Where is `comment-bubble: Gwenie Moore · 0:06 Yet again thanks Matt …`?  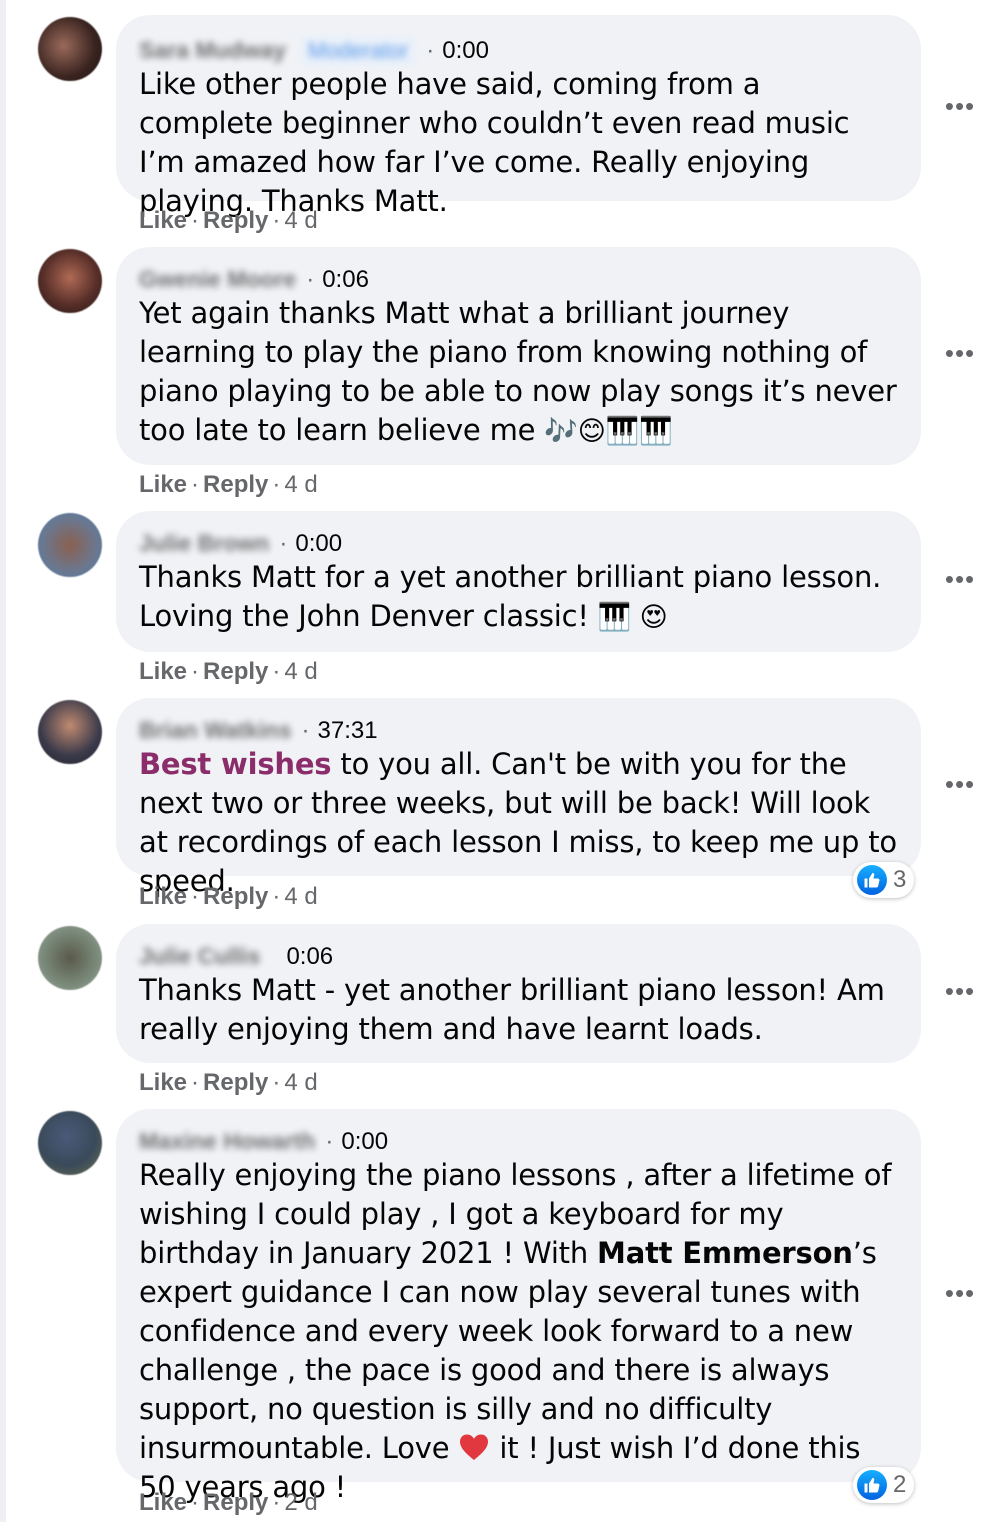 comment-bubble: Gwenie Moore · 0:06 Yet again thanks Matt … is located at coordinates (518, 356).